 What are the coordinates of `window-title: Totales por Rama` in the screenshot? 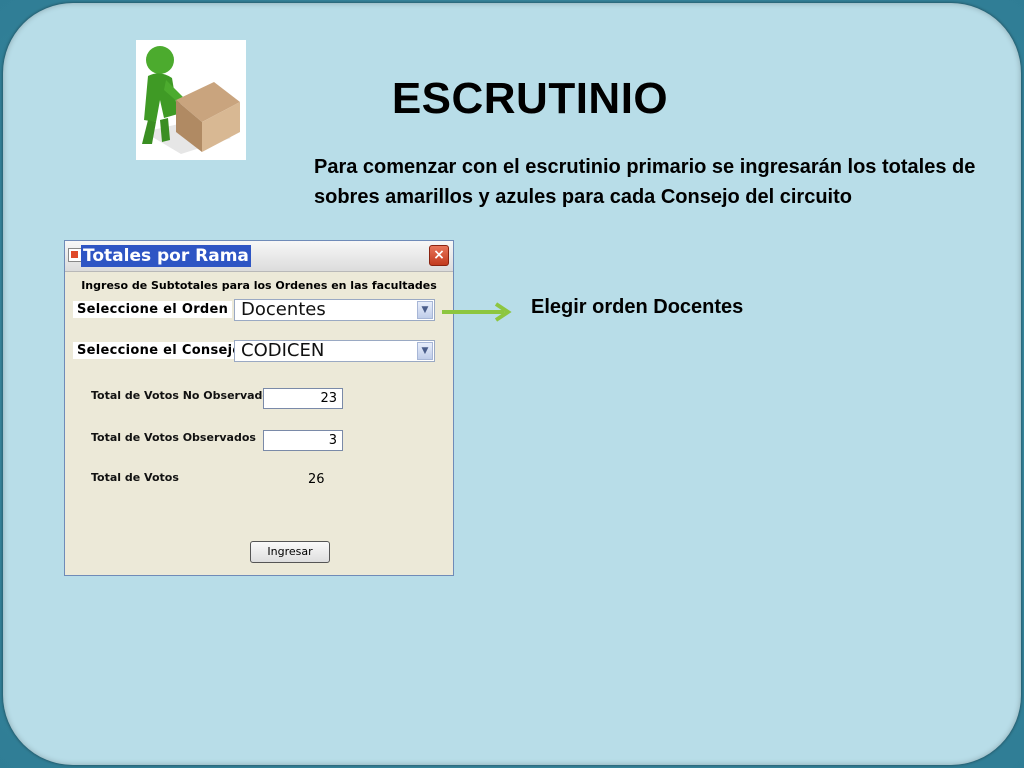 It's located at (166, 256).